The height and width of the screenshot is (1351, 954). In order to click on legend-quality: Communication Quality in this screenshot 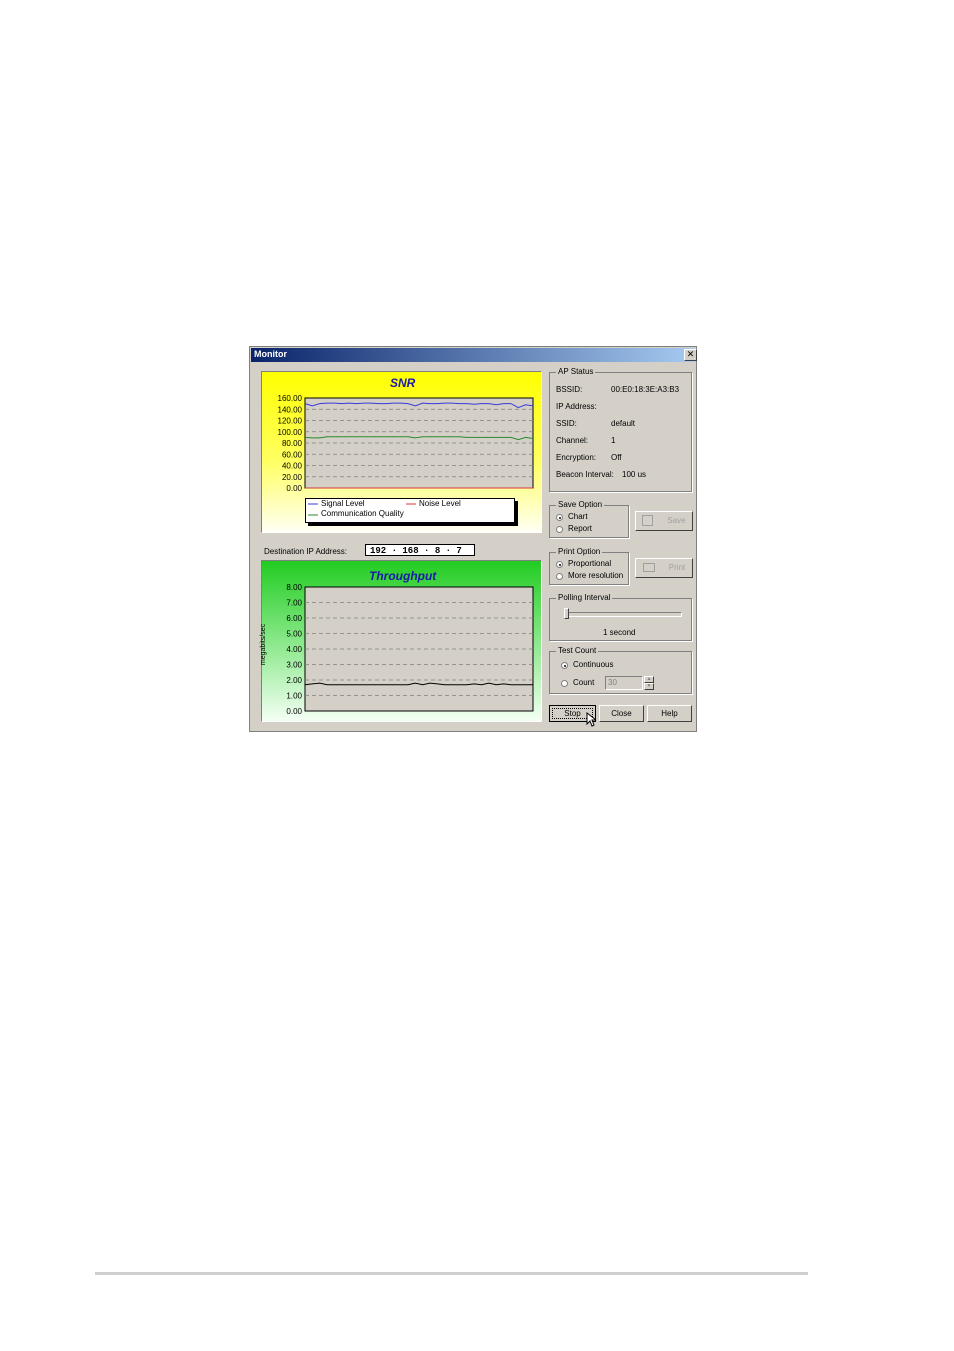, I will do `click(362, 513)`.